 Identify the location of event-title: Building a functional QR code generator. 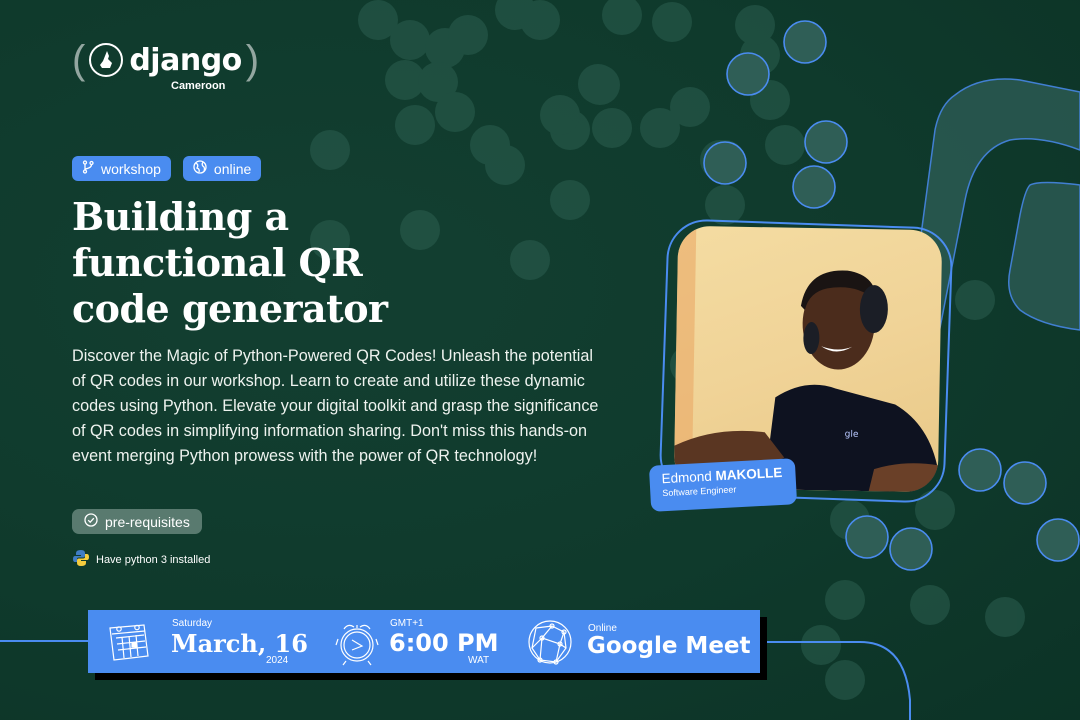
(282, 263).